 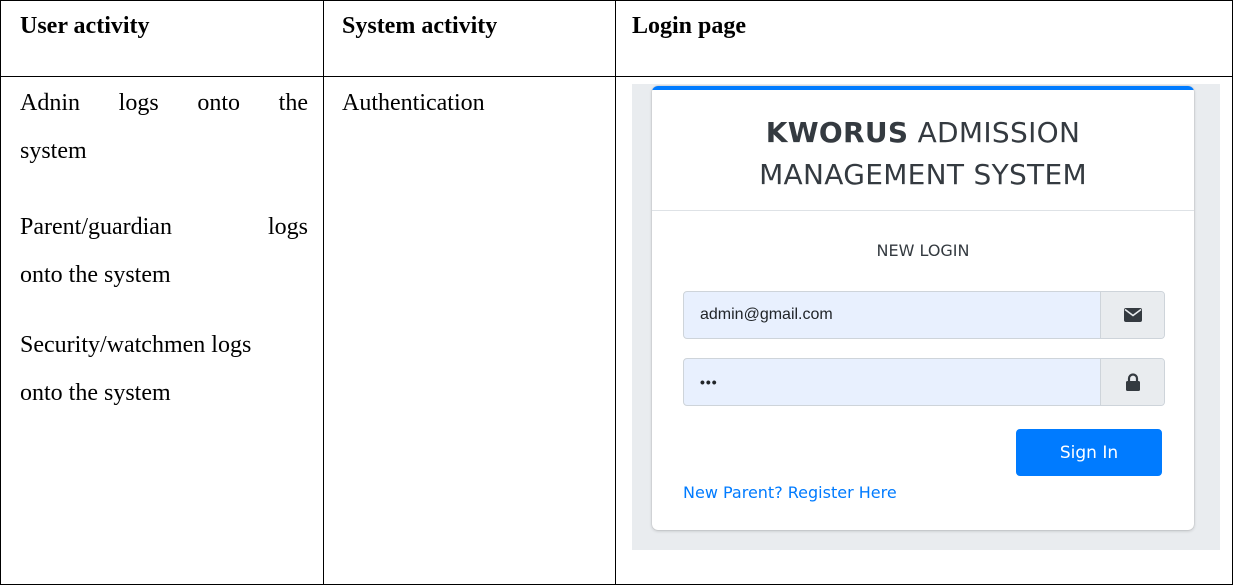 I want to click on header-divider, so click(x=616, y=76).